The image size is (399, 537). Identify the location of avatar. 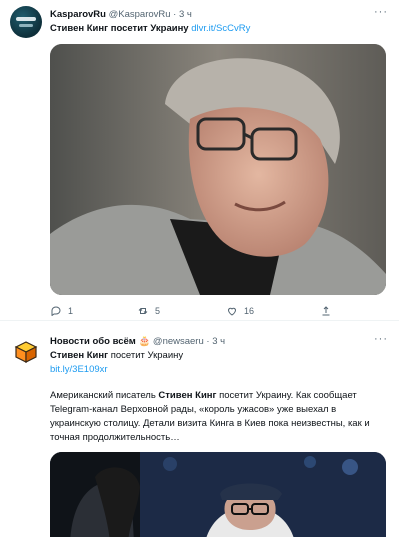
(26, 22).